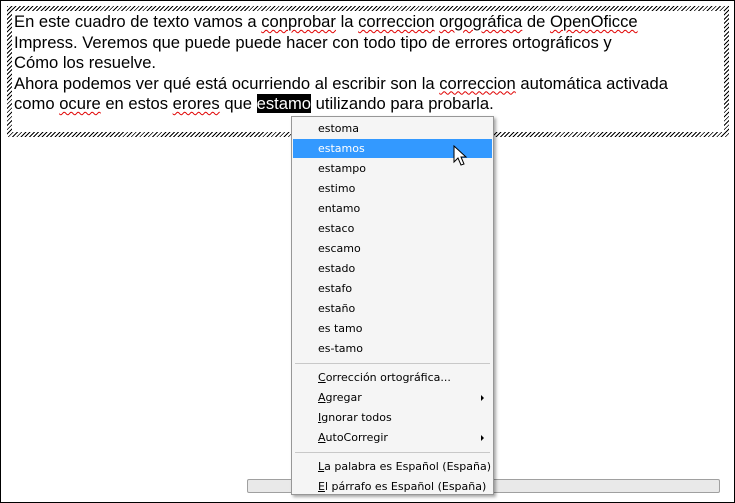 This screenshot has width=735, height=503. Describe the element at coordinates (341, 148) in the screenshot. I see `menu-item-label: estamos` at that location.